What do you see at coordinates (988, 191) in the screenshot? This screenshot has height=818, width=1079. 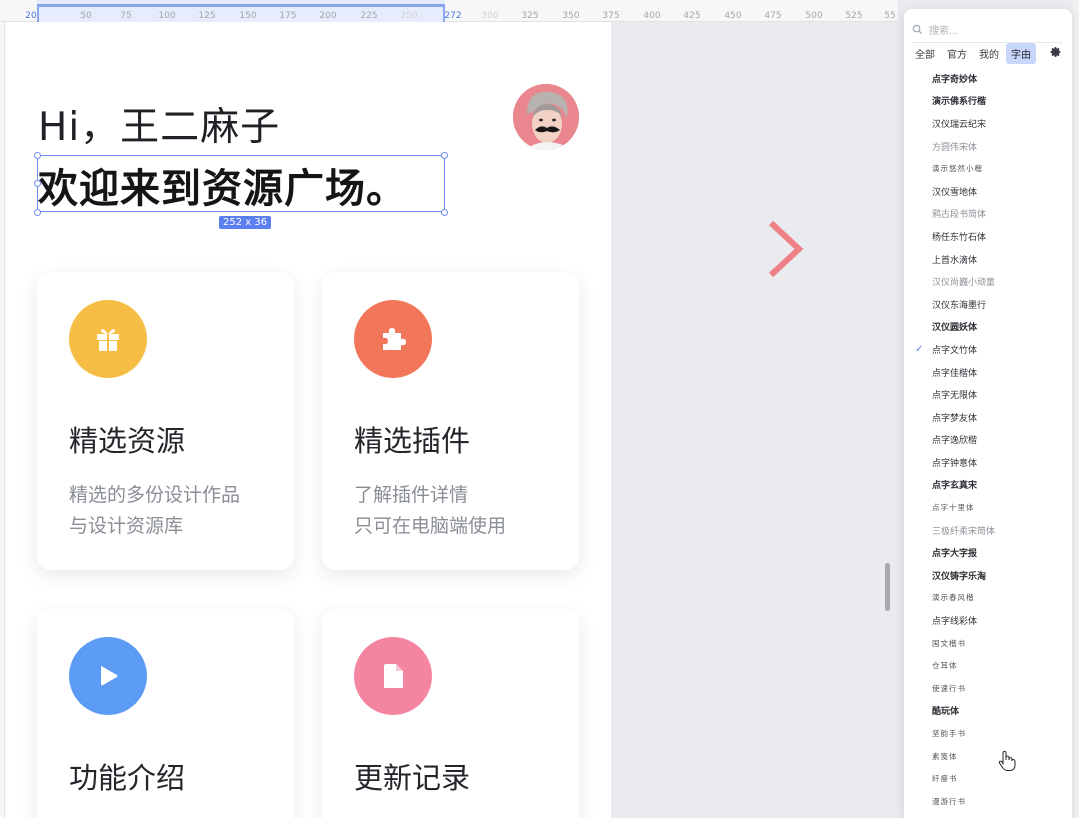 I see `font-item: 汉仪雪地体` at bounding box center [988, 191].